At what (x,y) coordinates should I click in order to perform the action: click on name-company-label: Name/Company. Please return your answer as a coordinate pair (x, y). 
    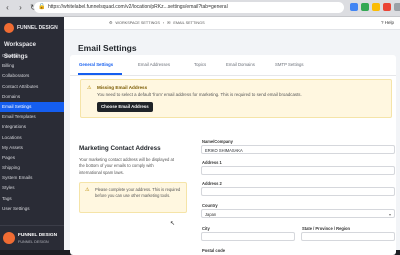
    Looking at the image, I should click on (217, 141).